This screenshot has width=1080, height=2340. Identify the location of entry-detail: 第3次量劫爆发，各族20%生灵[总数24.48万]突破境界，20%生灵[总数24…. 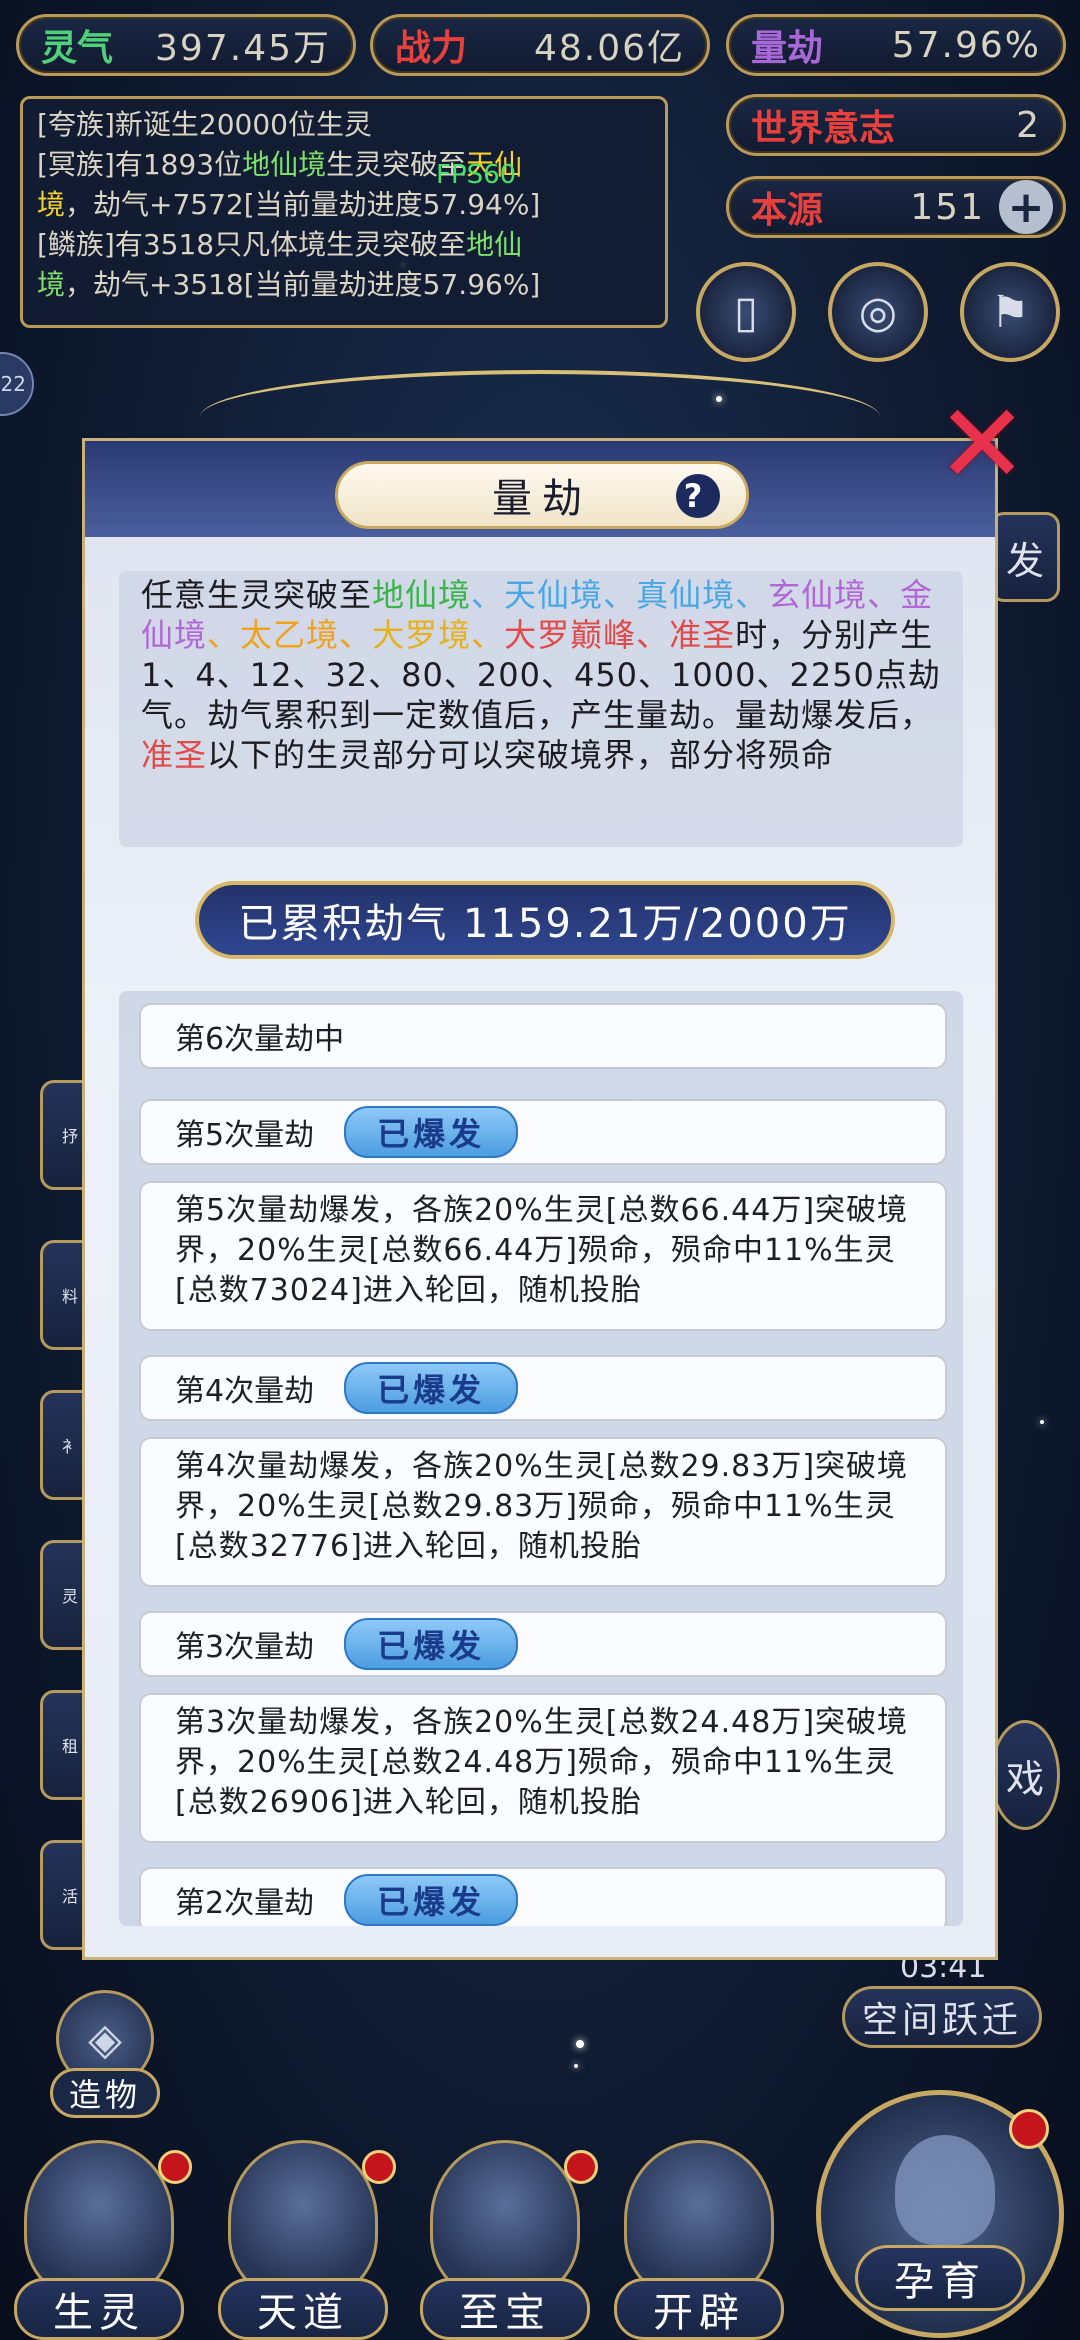
(542, 1762).